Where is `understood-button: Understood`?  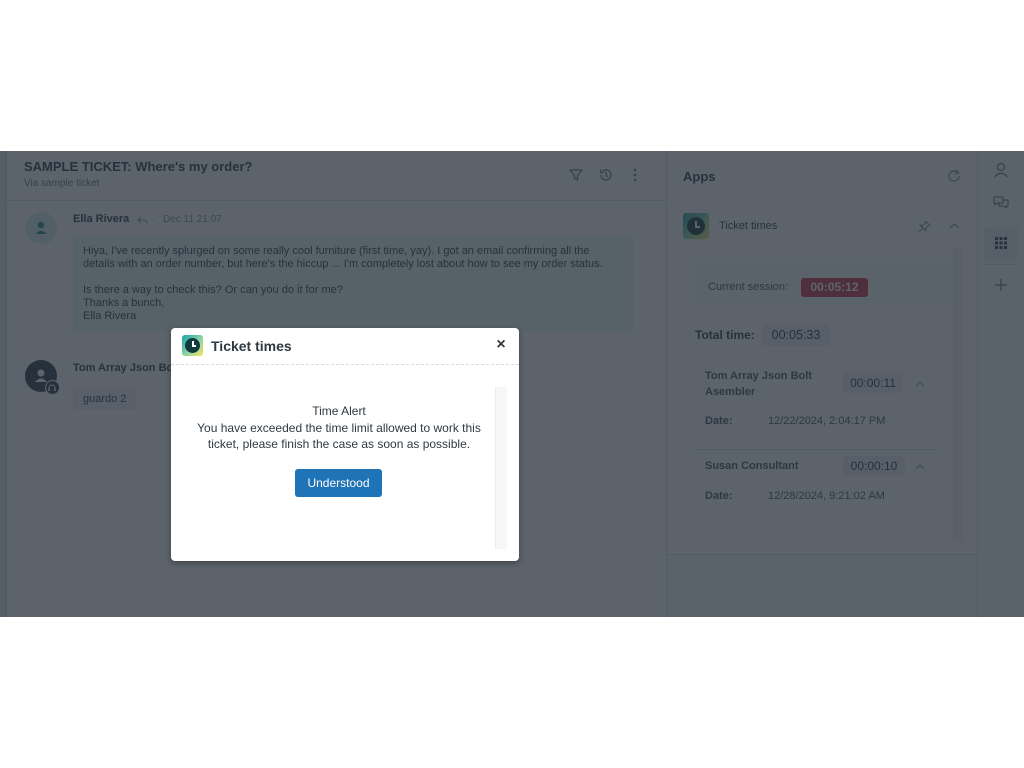
understood-button: Understood is located at coordinates (338, 483).